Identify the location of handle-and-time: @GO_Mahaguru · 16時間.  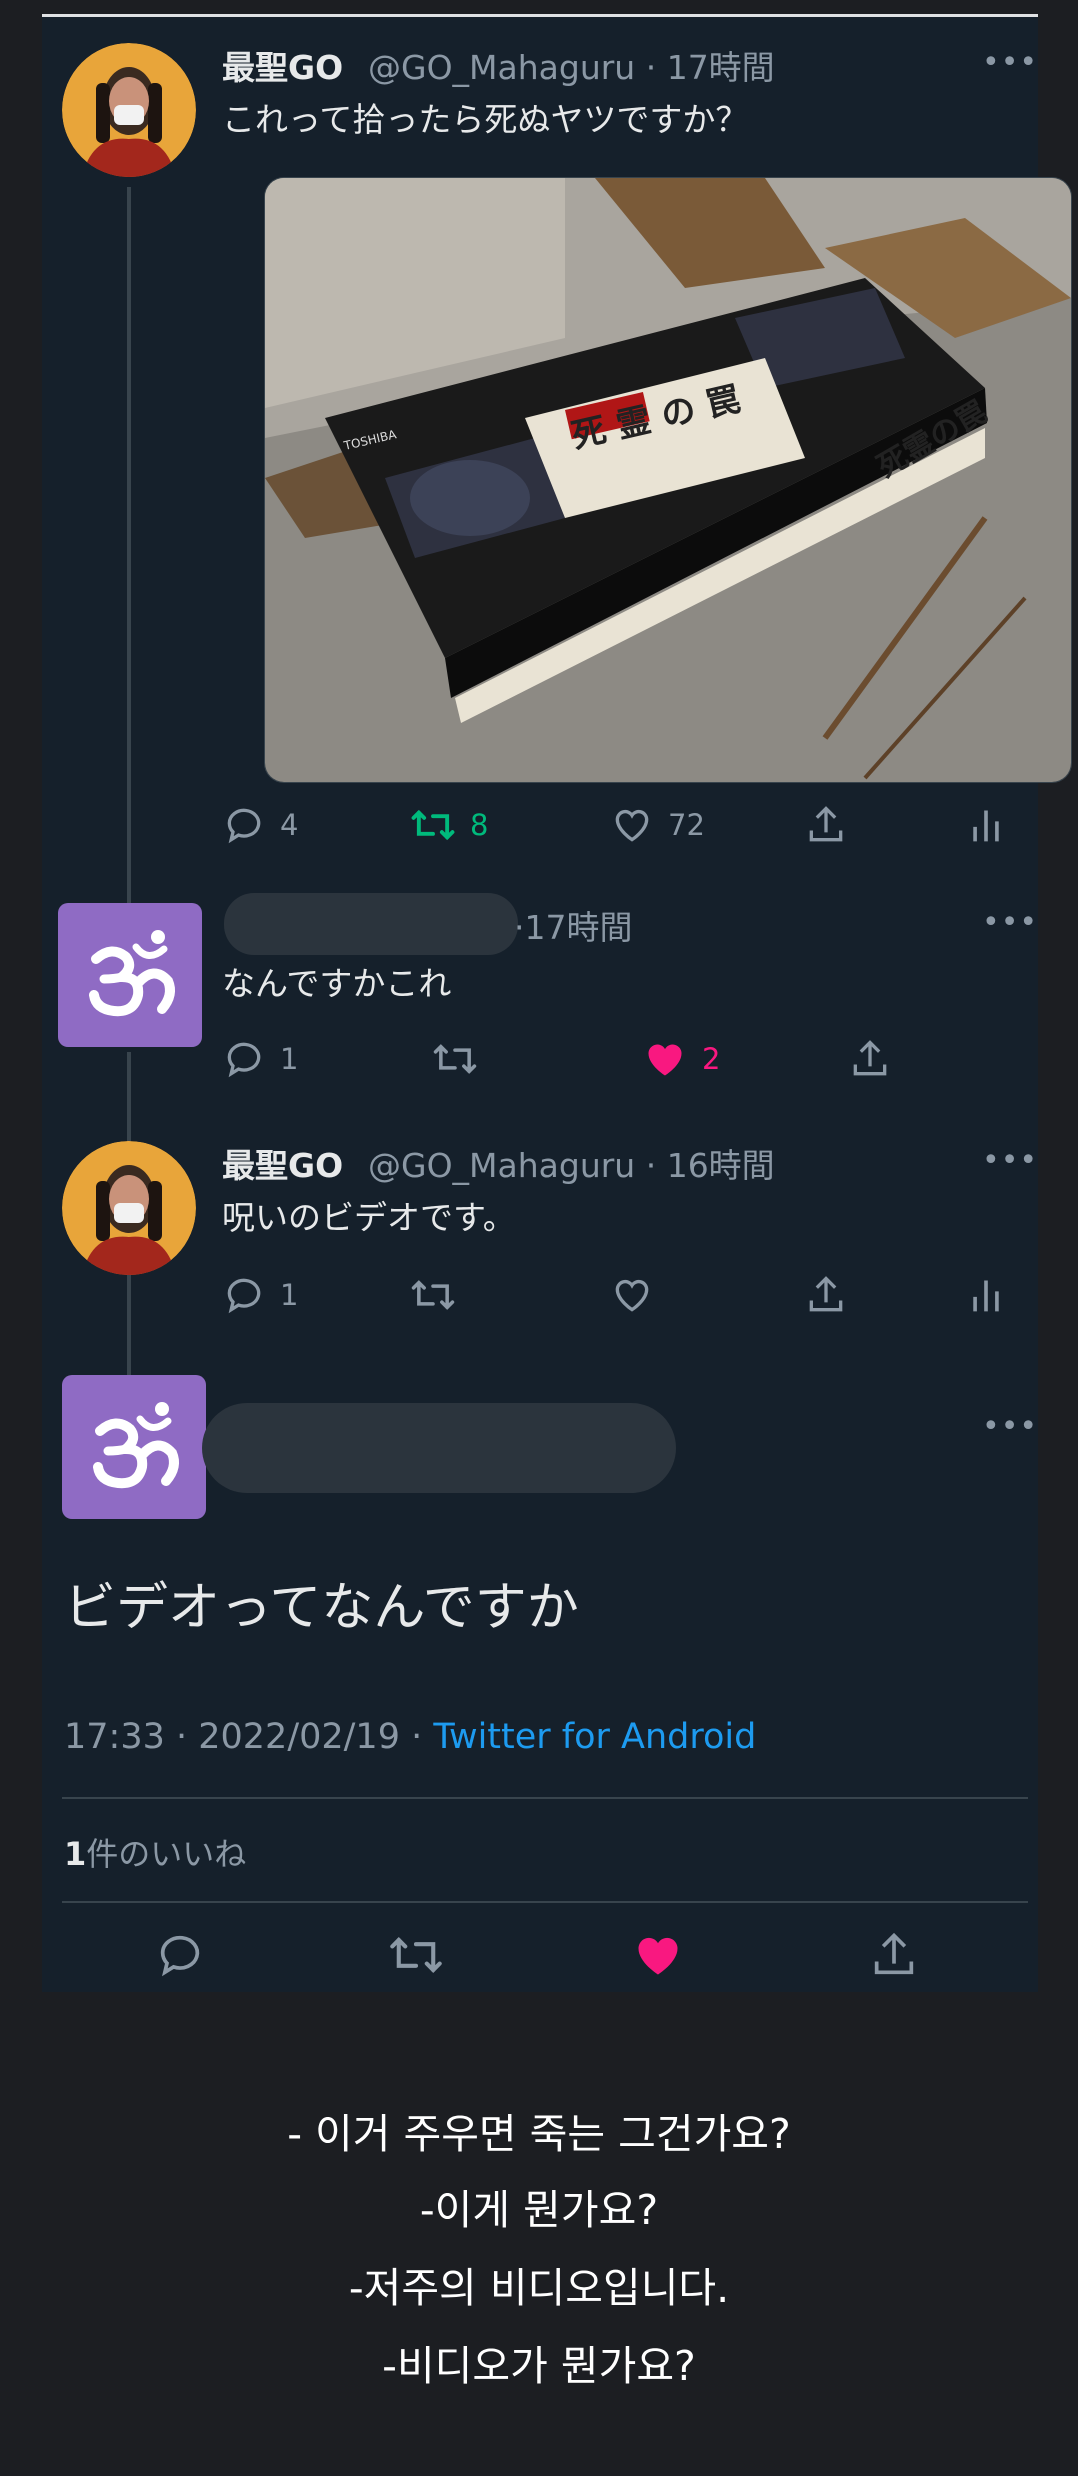
(571, 1163).